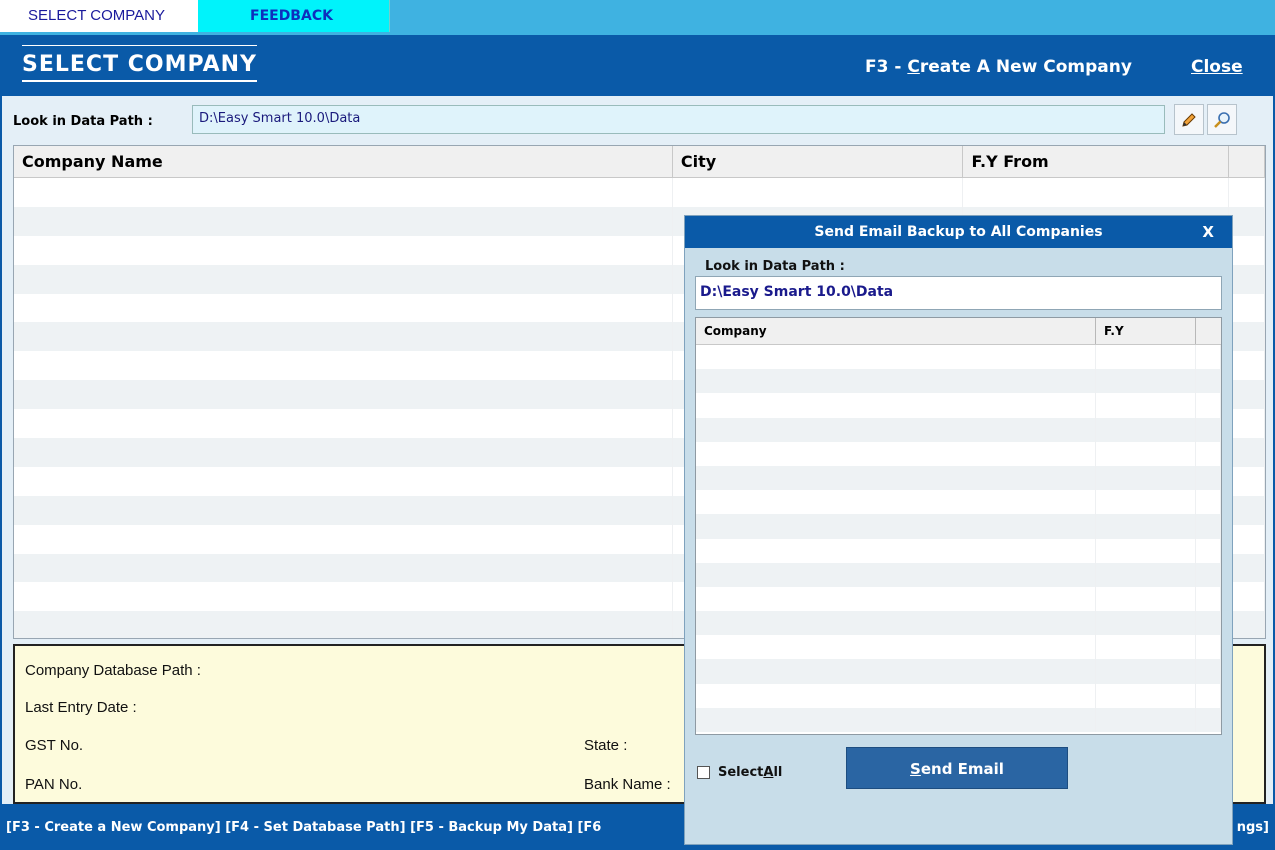 This screenshot has width=1275, height=850. What do you see at coordinates (83, 121) in the screenshot?
I see `data-path-label: Look in Data Path :` at bounding box center [83, 121].